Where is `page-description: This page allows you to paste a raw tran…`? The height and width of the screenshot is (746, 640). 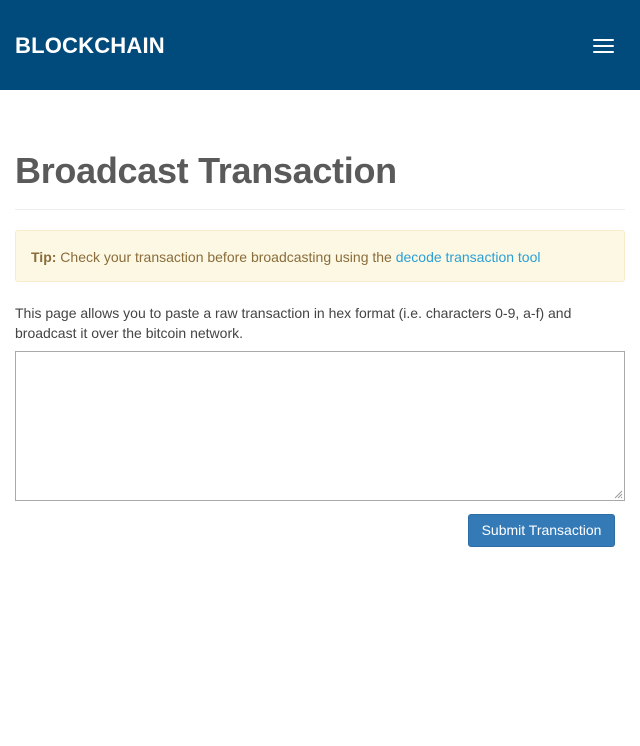 page-description: This page allows you to paste a raw tran… is located at coordinates (293, 323).